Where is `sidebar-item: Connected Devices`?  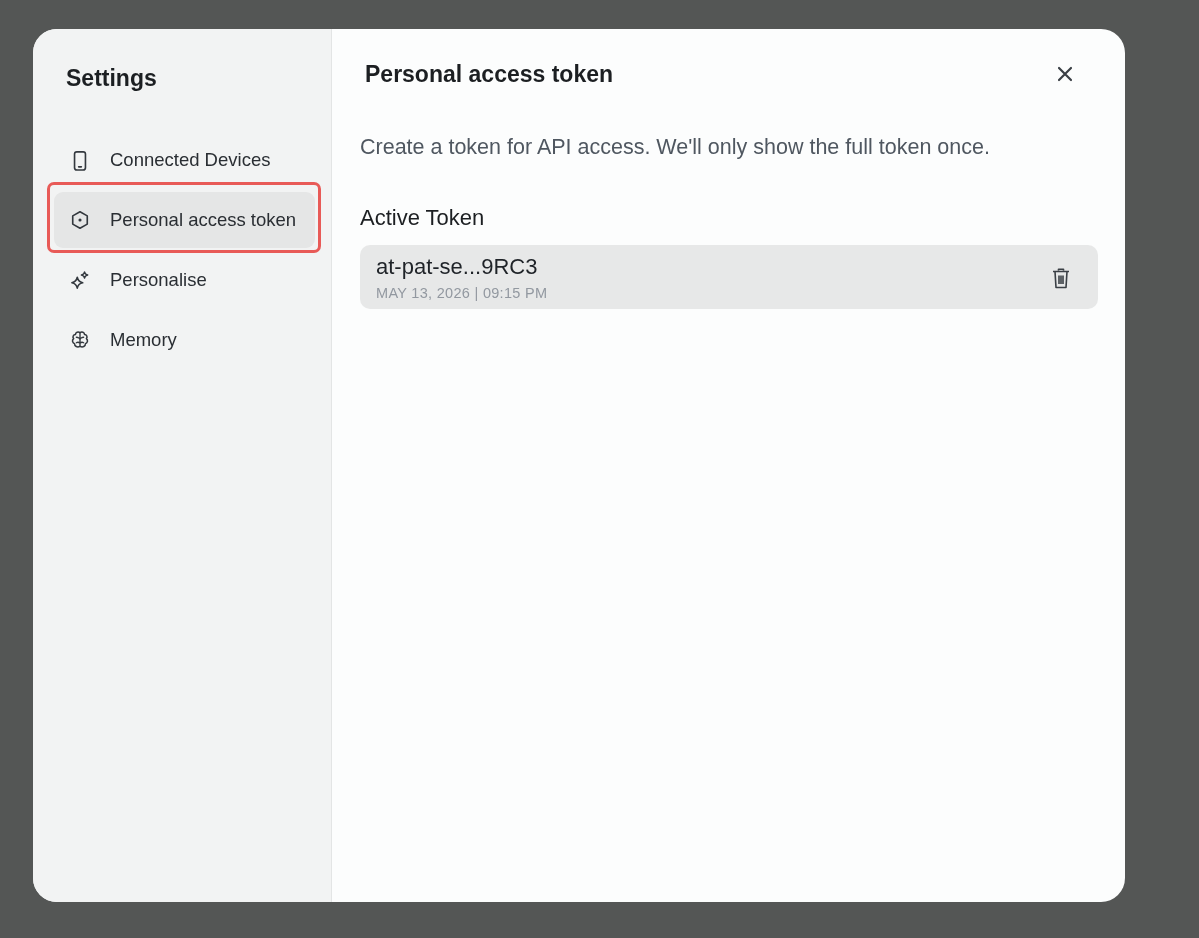
sidebar-item: Connected Devices is located at coordinates (184, 160).